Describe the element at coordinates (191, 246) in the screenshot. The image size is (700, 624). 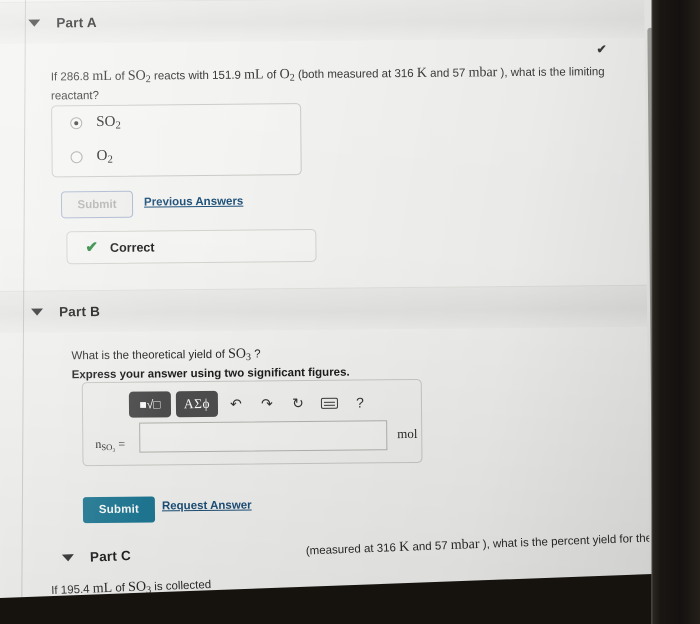
I see `part-a-feedback-banner: ✔ Correct` at that location.